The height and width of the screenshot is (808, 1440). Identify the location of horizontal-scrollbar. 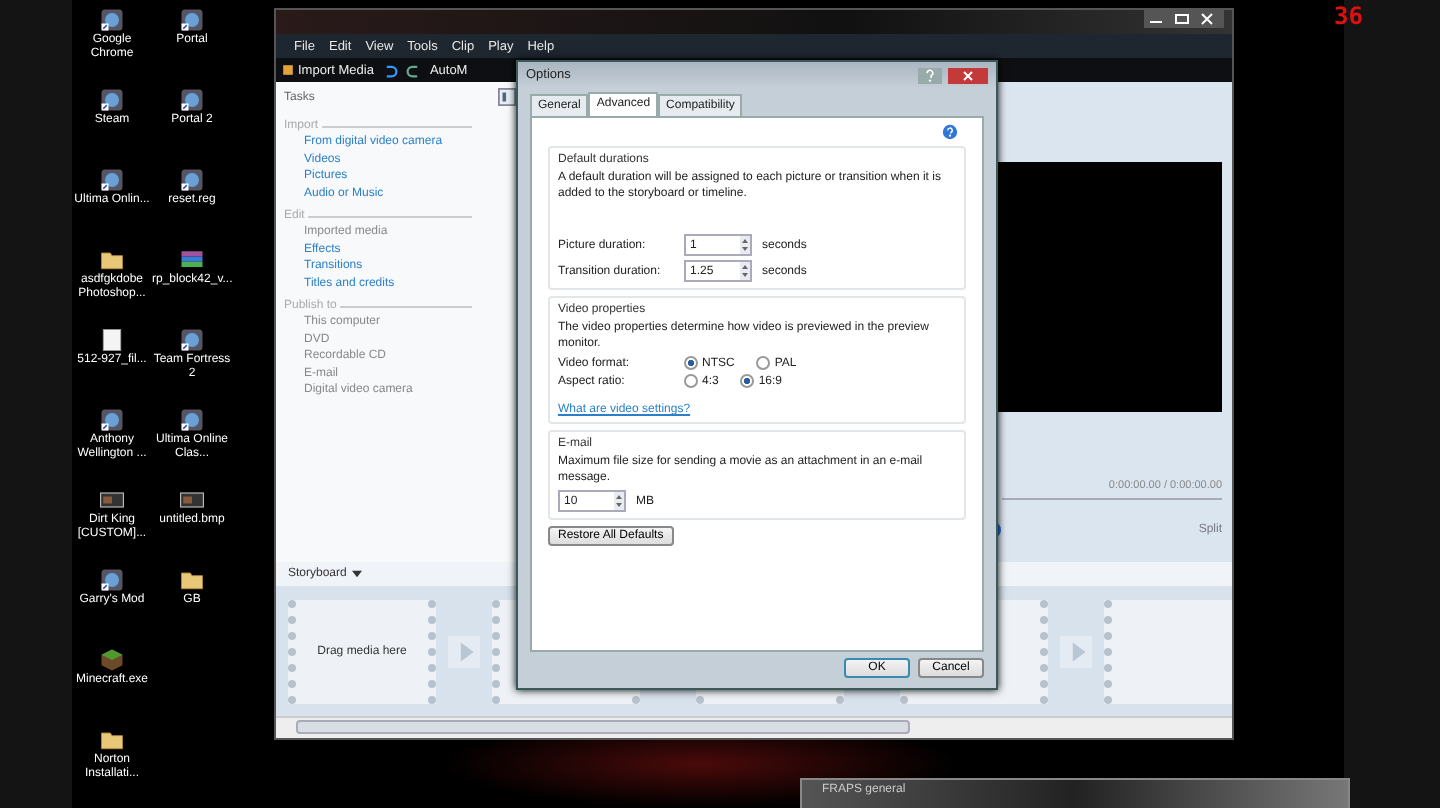
(754, 727).